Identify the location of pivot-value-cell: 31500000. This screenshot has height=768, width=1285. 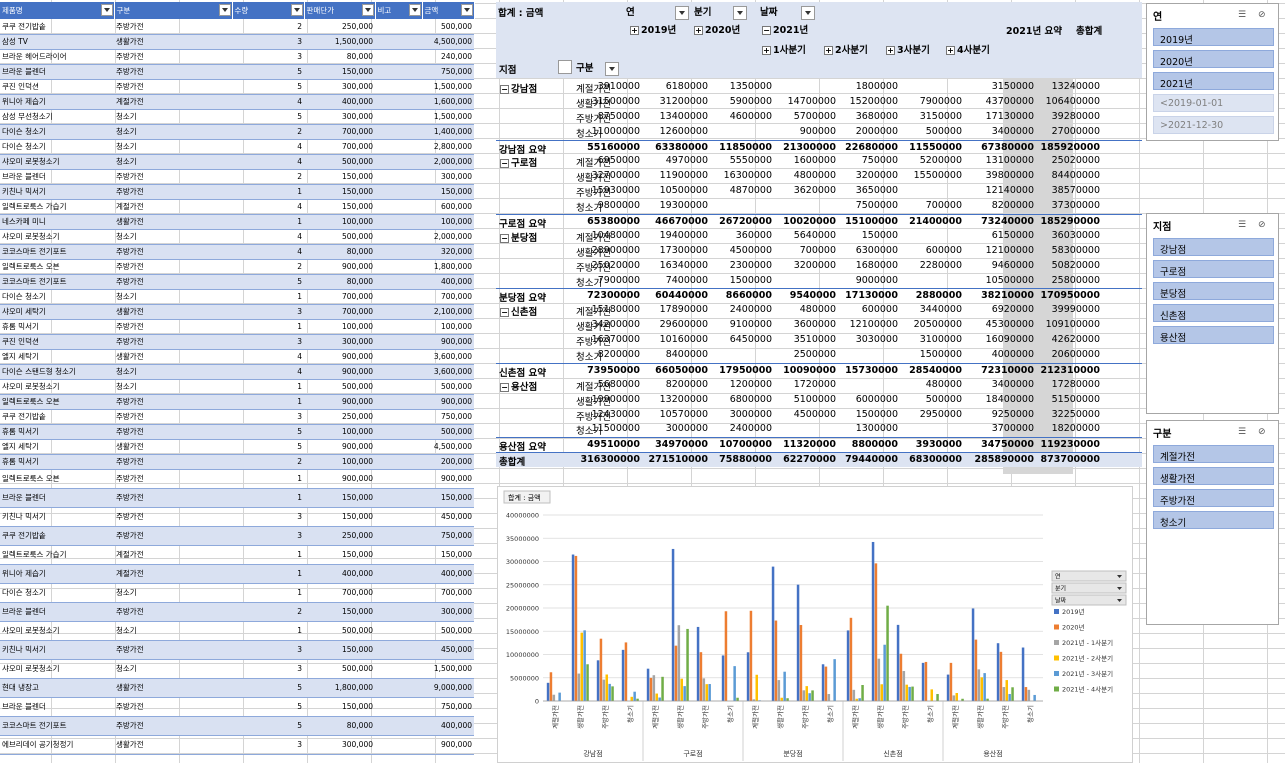
(610, 101).